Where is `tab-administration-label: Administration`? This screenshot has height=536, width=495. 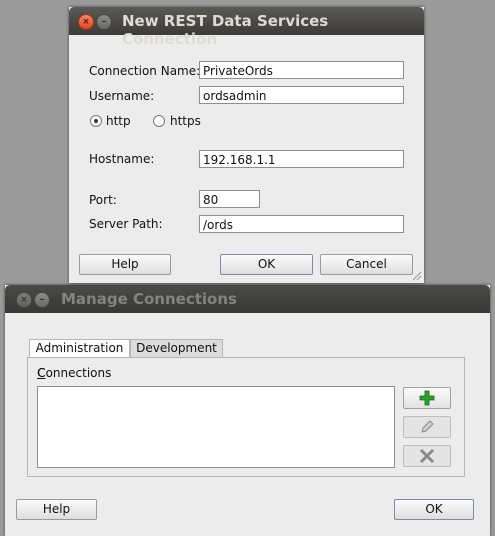 tab-administration-label: Administration is located at coordinates (79, 348).